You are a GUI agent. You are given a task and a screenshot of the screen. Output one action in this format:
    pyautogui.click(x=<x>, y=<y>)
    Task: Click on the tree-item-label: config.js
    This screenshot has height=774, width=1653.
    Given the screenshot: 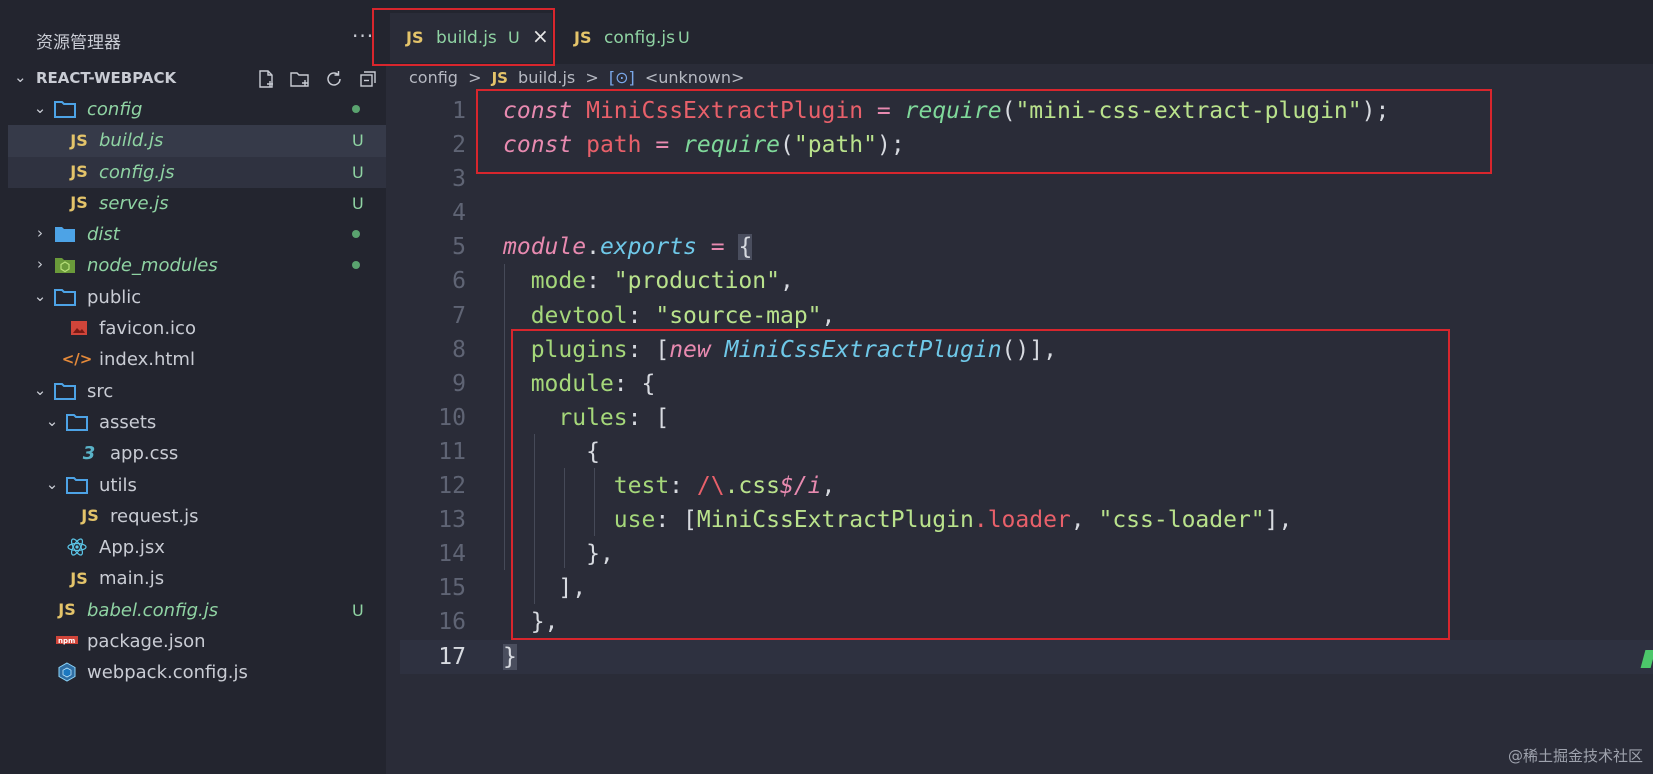 What is the action you would take?
    pyautogui.click(x=137, y=172)
    